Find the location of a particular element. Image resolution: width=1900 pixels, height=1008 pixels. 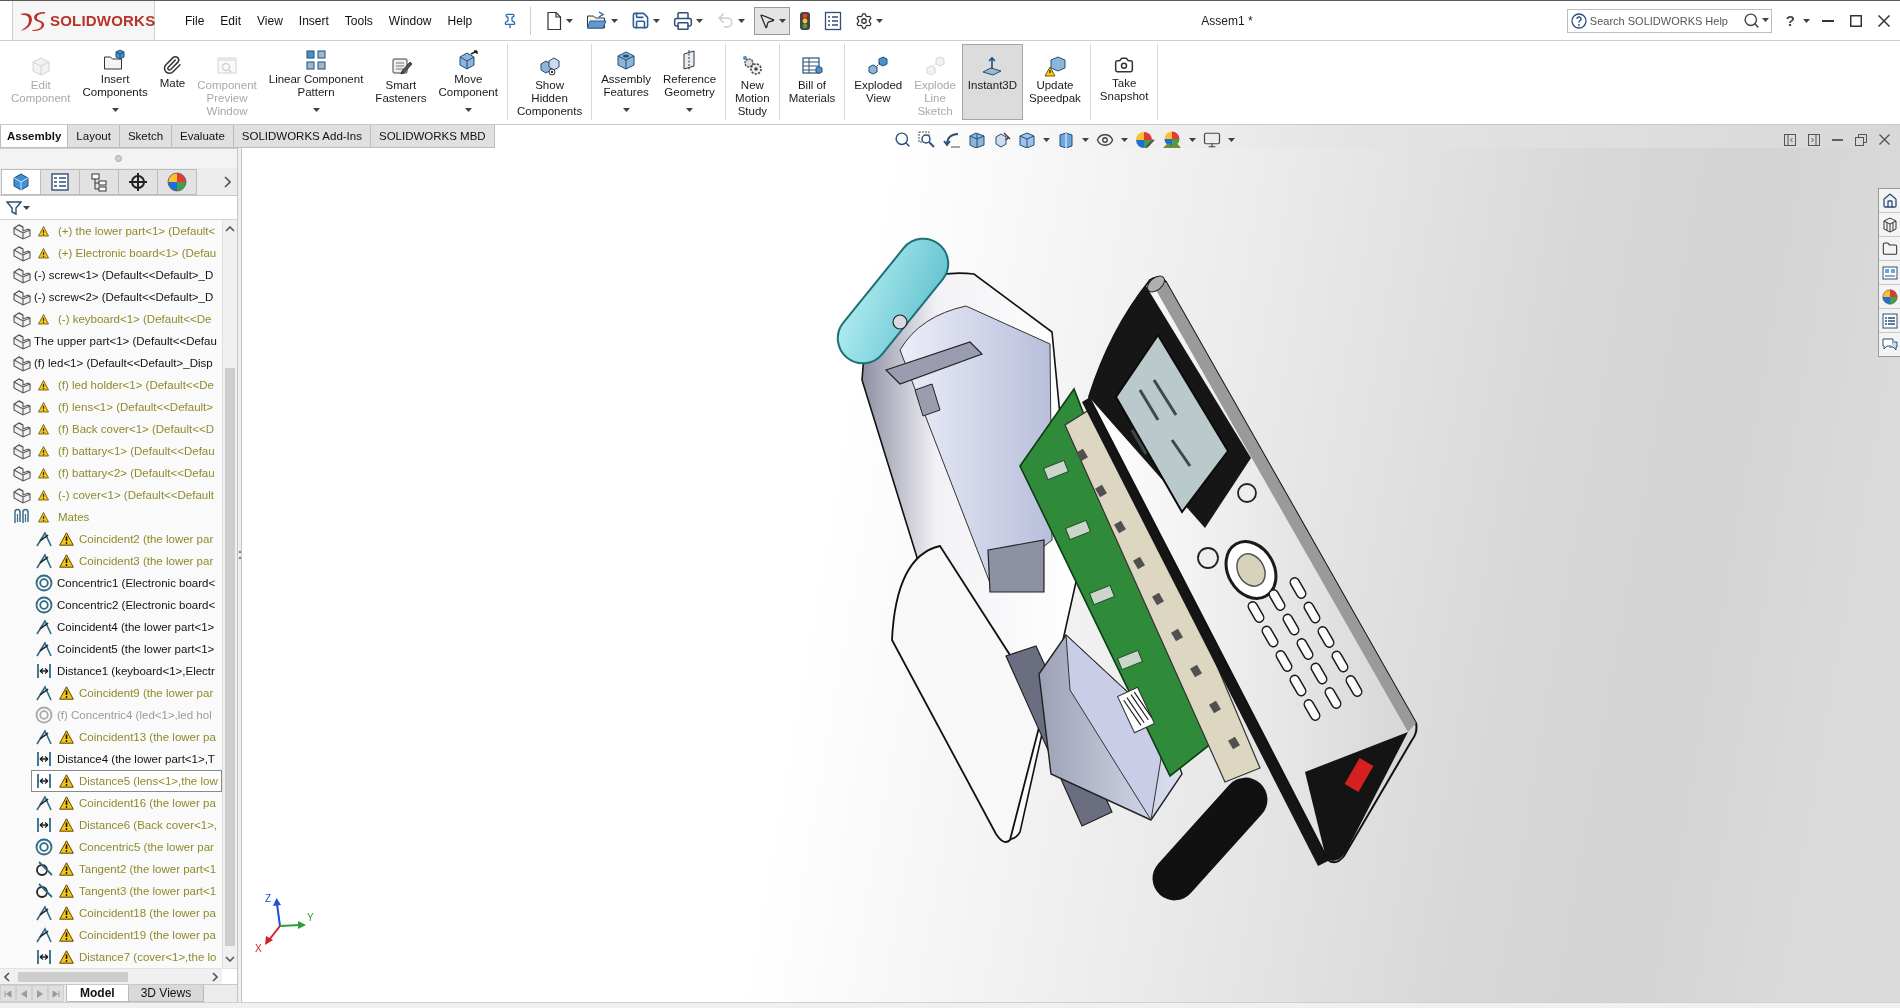

panel-right-icon is located at coordinates (1814, 139).